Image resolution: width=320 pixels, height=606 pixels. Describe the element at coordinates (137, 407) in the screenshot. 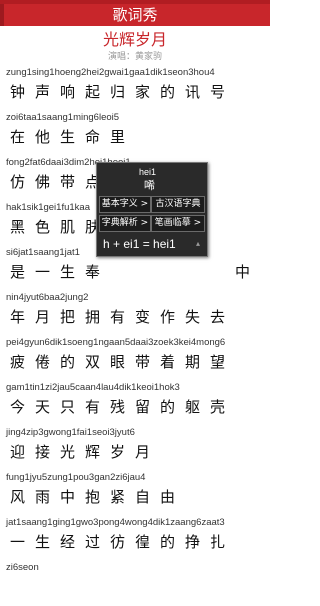

I see `lyric-text: 今天只有残留的躯壳` at that location.